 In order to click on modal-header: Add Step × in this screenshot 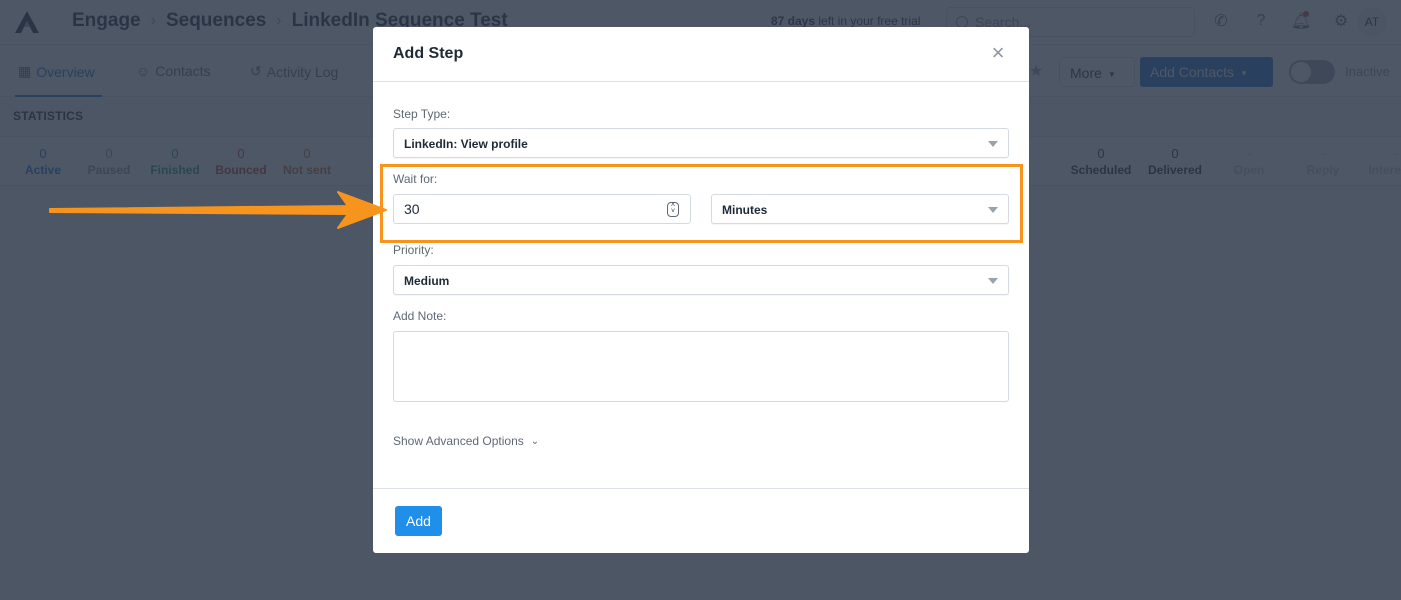, I will do `click(701, 54)`.